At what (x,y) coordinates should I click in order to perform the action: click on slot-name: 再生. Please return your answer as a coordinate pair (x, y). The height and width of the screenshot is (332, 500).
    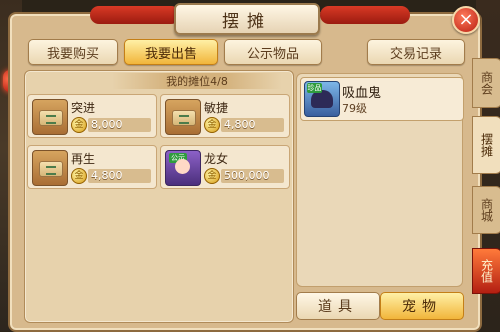
    Looking at the image, I should click on (83, 159).